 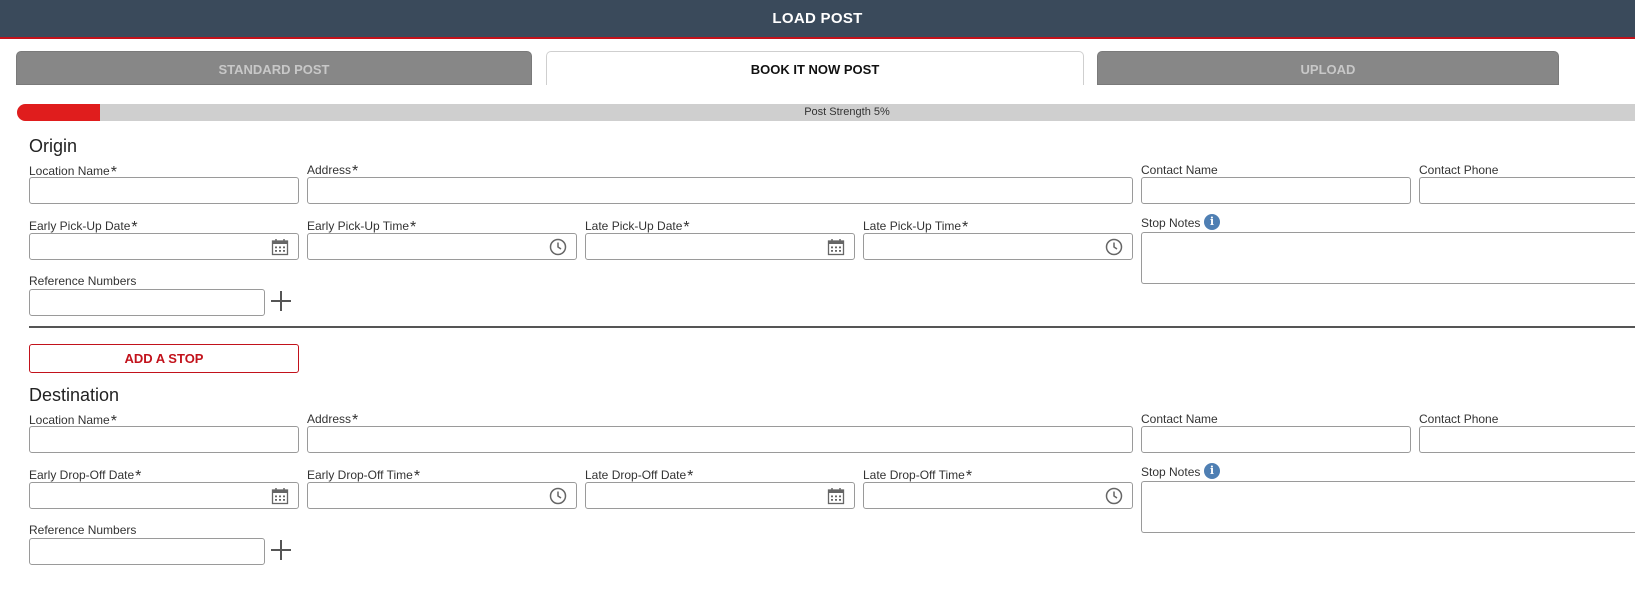 I want to click on destination-address-input, so click(x=720, y=439).